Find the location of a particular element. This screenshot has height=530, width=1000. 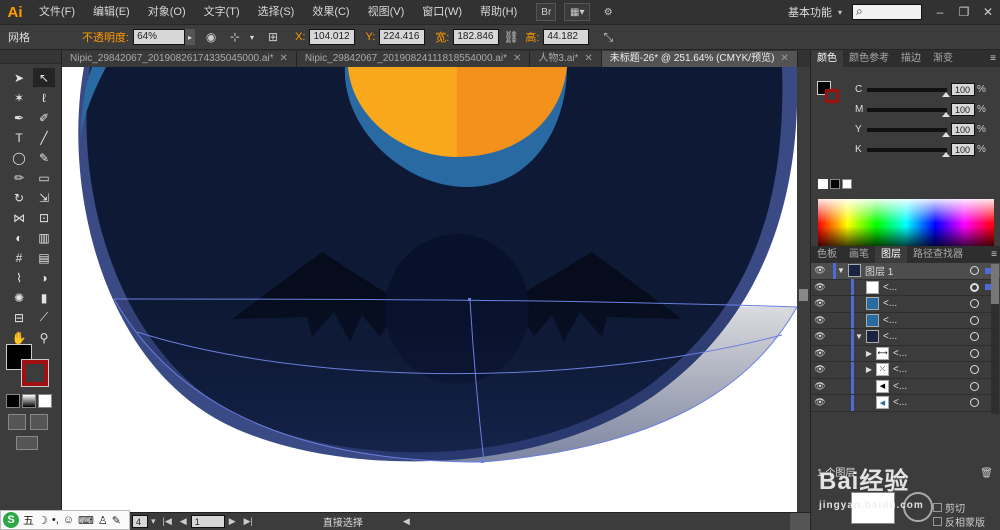

gpu-icon: ⚙ is located at coordinates (608, 12).